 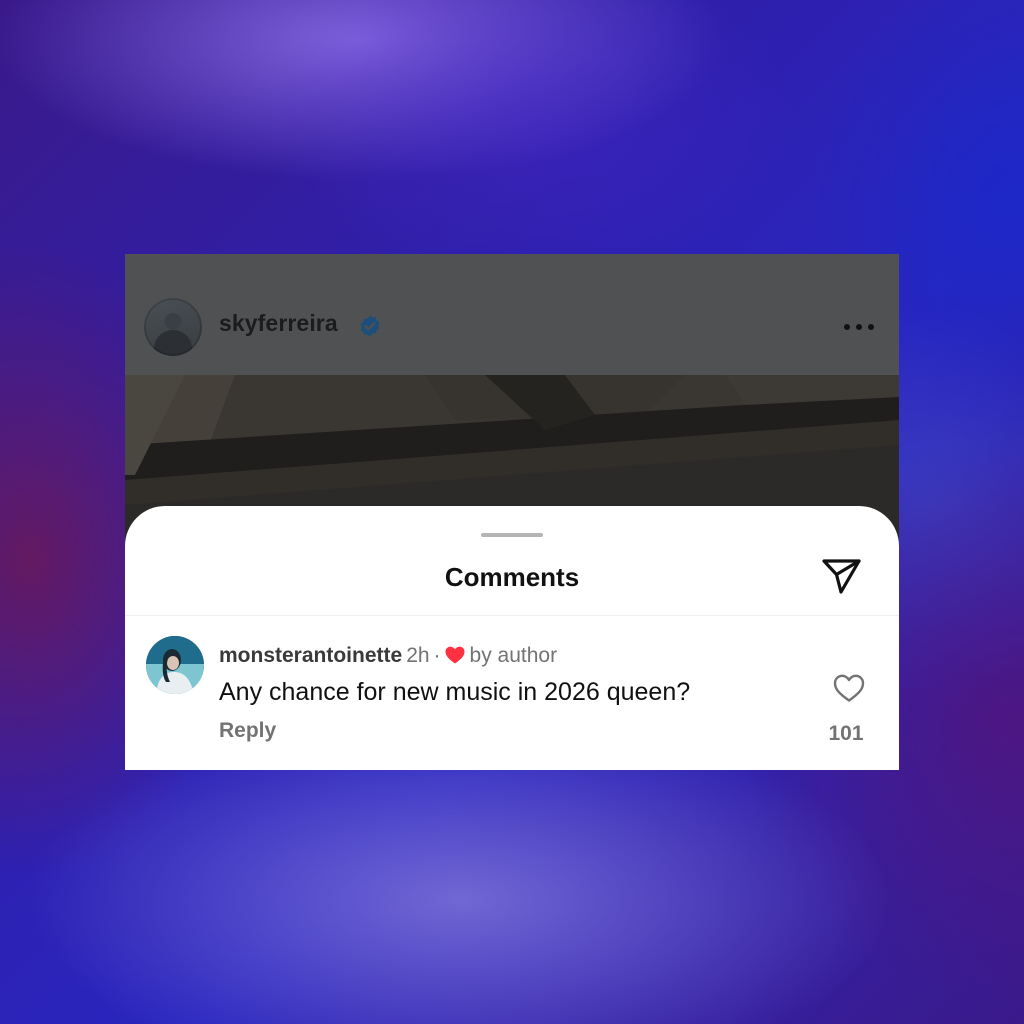 I want to click on comment-meta: monsterantoinette 2h · by author, so click(x=388, y=656).